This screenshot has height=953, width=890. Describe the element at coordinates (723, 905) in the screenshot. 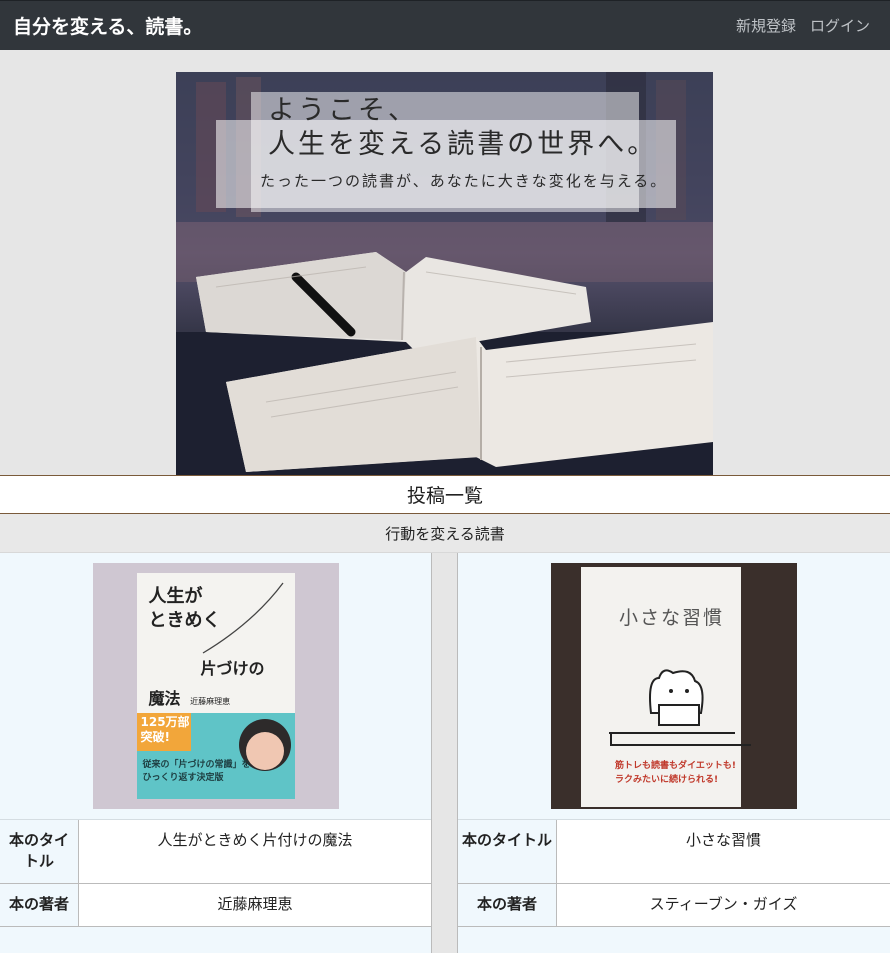

I see `book-author-value: スティーブン・ガイズ` at that location.